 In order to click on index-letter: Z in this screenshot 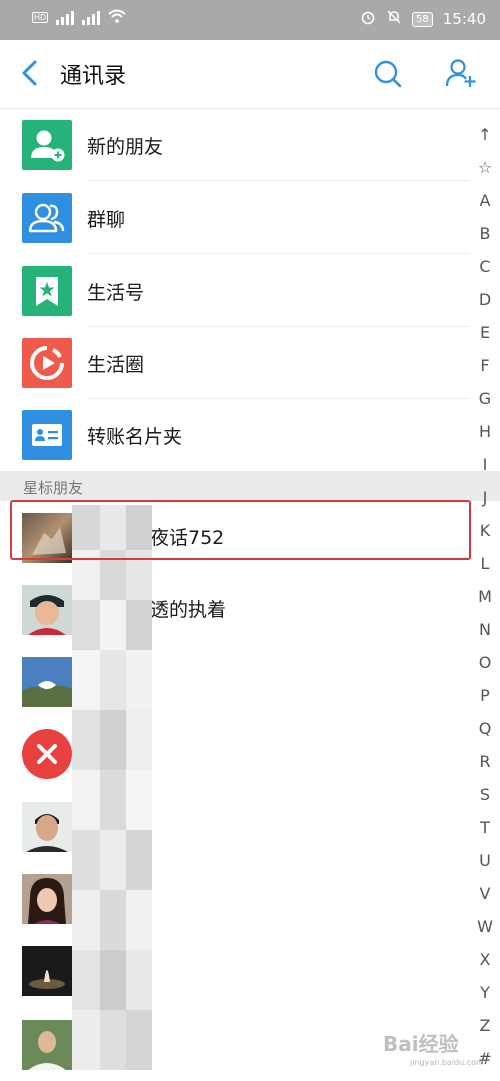, I will do `click(485, 1025)`.